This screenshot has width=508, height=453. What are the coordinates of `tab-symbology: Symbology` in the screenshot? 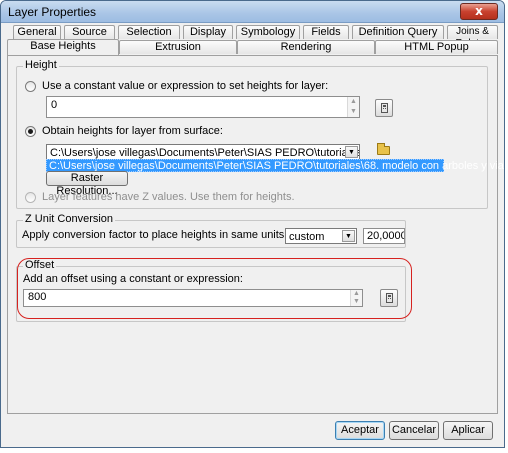 It's located at (268, 32).